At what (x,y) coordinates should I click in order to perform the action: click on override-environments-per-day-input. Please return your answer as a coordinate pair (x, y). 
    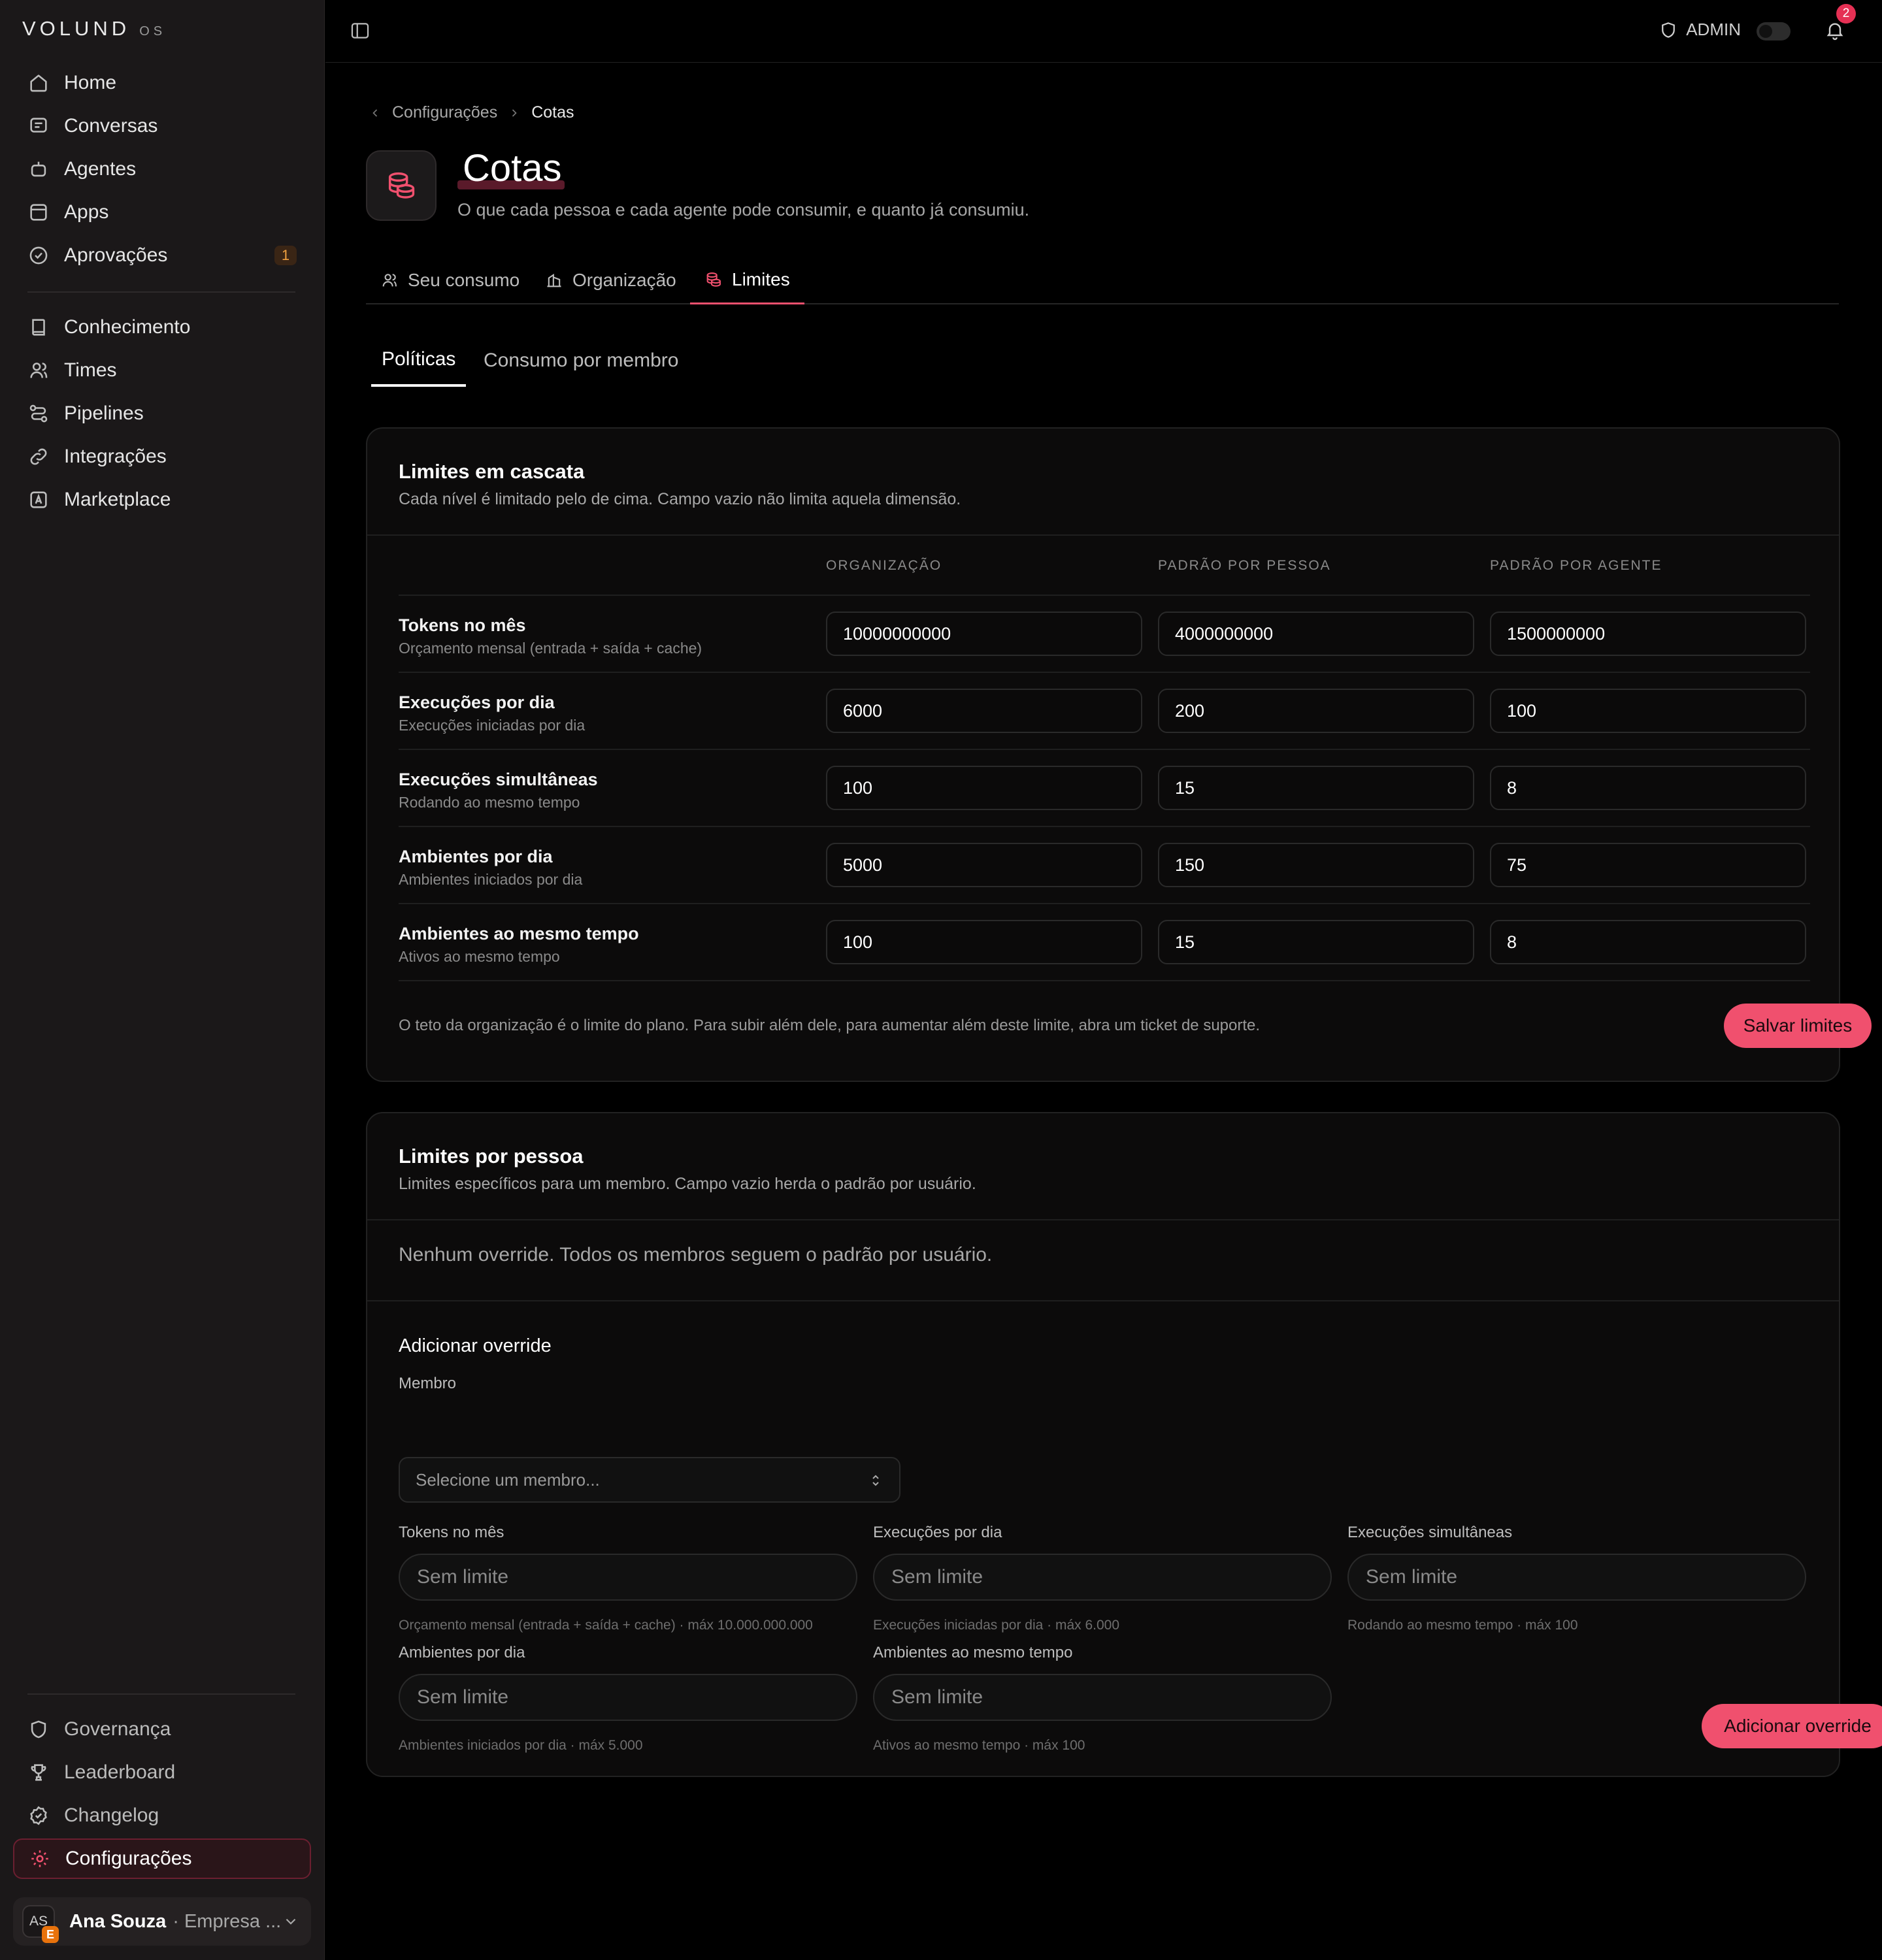
    Looking at the image, I should click on (628, 1697).